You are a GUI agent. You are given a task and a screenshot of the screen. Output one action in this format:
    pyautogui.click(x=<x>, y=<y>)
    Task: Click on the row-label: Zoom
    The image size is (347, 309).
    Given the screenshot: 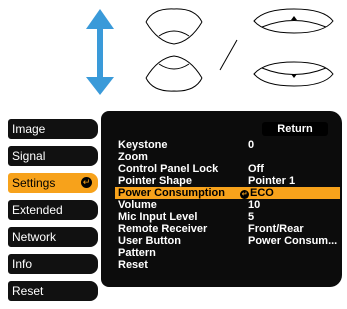 What is the action you would take?
    pyautogui.click(x=133, y=157)
    